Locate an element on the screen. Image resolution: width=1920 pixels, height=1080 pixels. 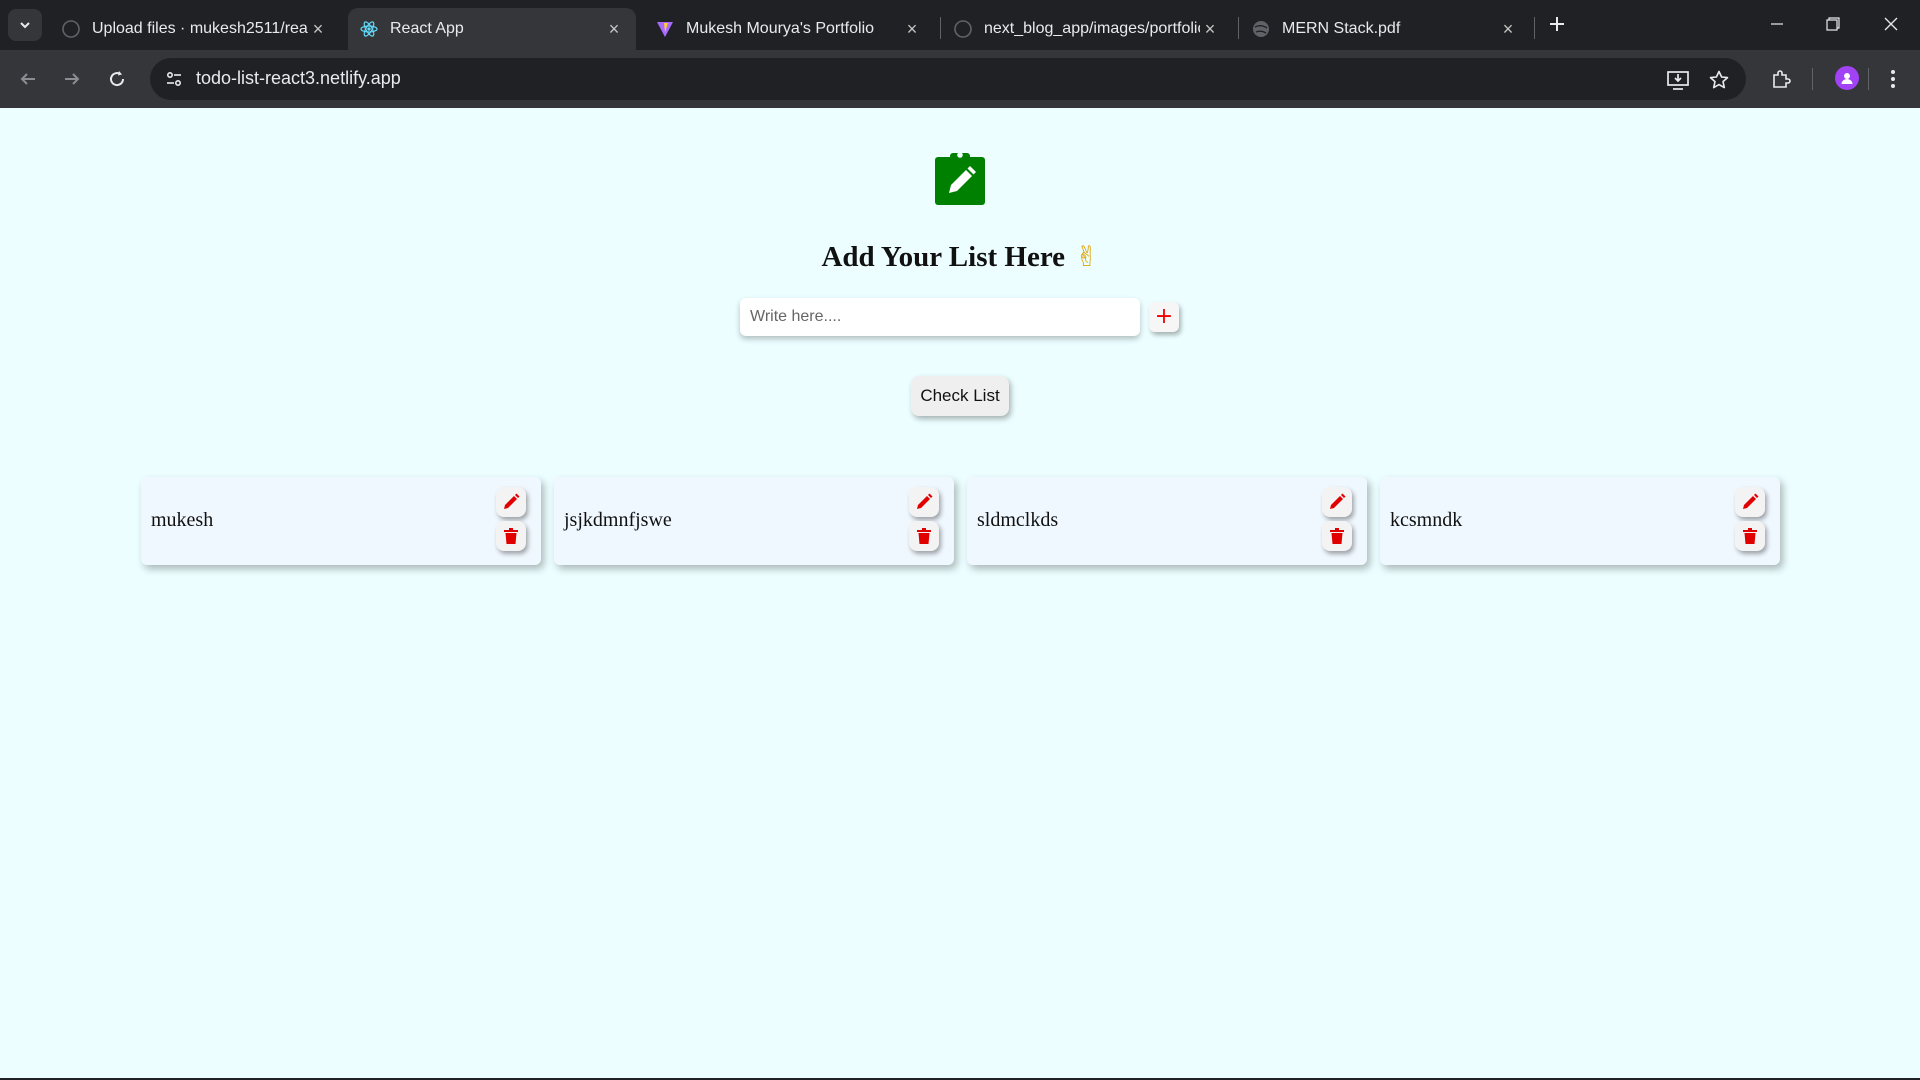
tune-icon is located at coordinates (174, 79).